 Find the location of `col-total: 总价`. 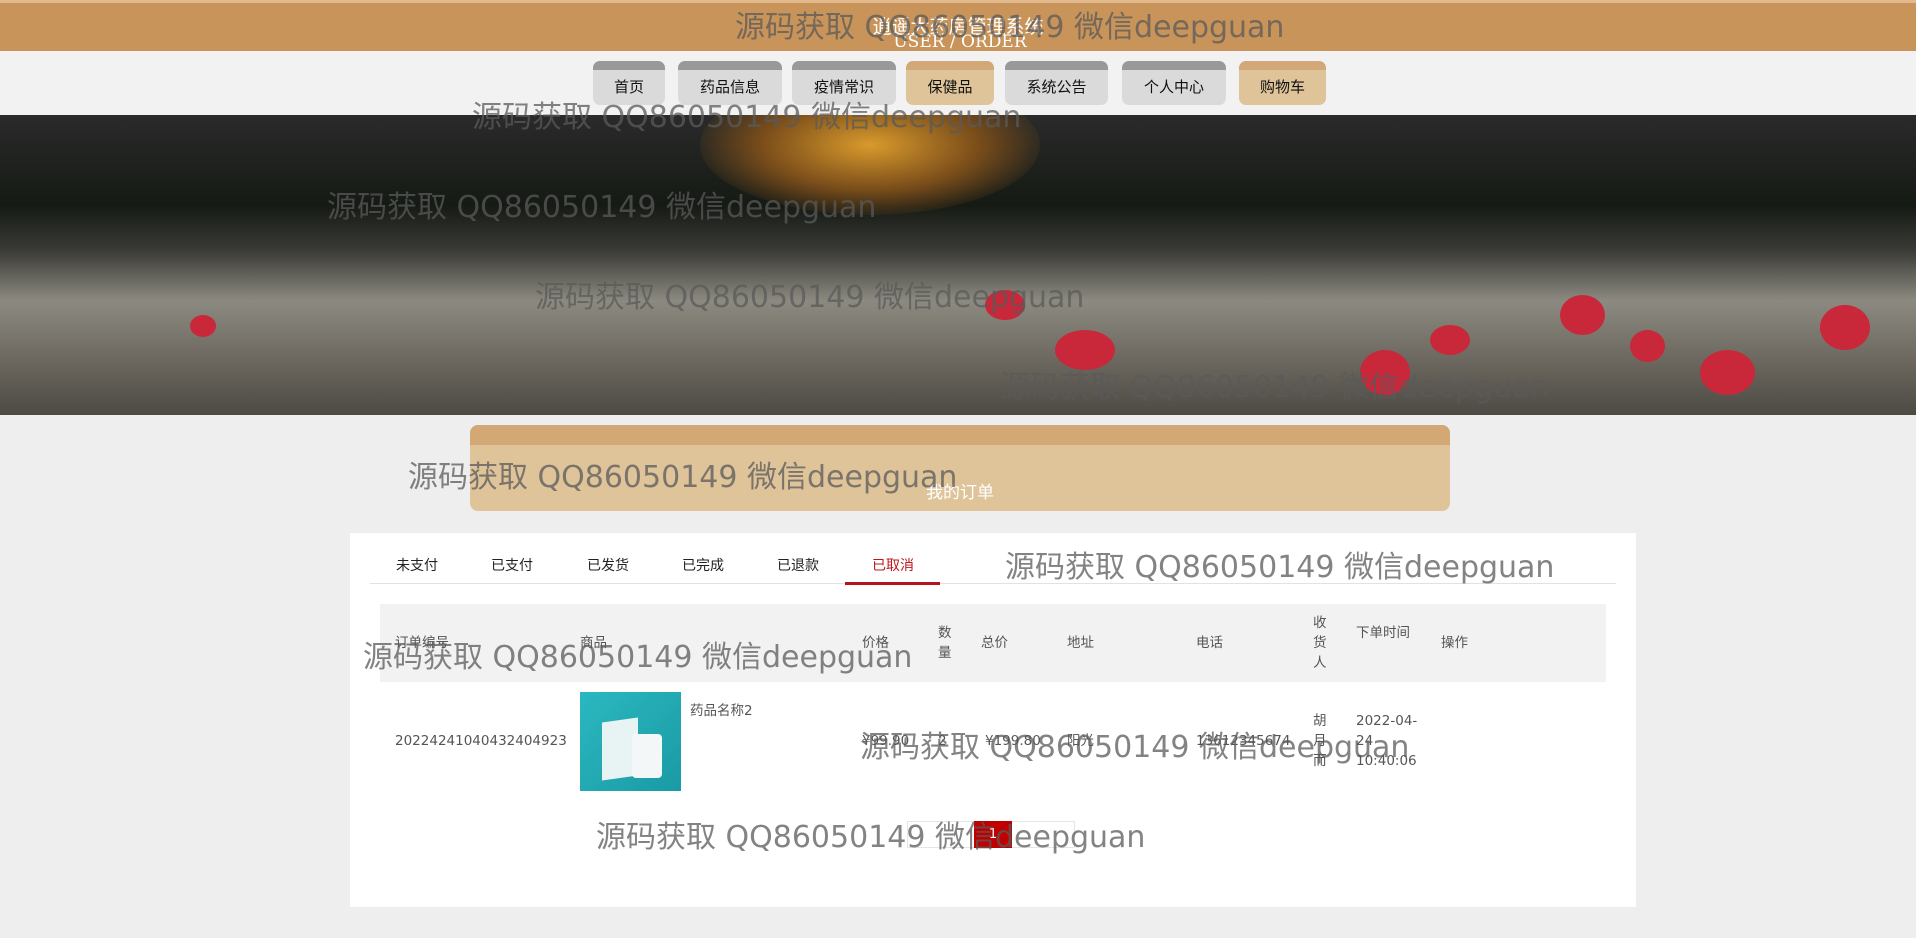

col-total: 总价 is located at coordinates (994, 643).